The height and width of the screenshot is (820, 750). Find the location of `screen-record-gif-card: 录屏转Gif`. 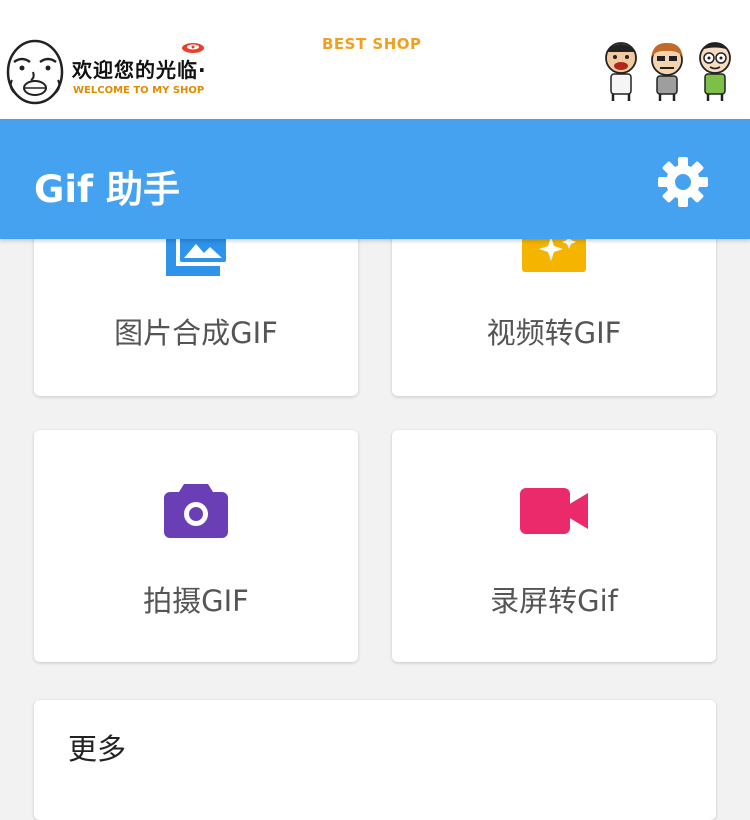

screen-record-gif-card: 录屏转Gif is located at coordinates (554, 546).